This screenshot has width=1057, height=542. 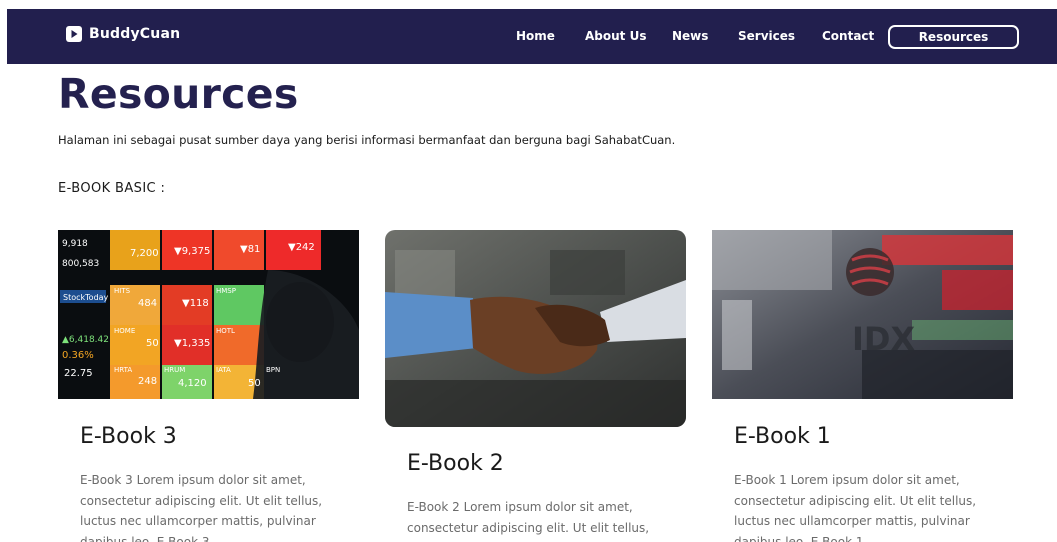 What do you see at coordinates (78, 373) in the screenshot?
I see `svg-text: 22.75` at bounding box center [78, 373].